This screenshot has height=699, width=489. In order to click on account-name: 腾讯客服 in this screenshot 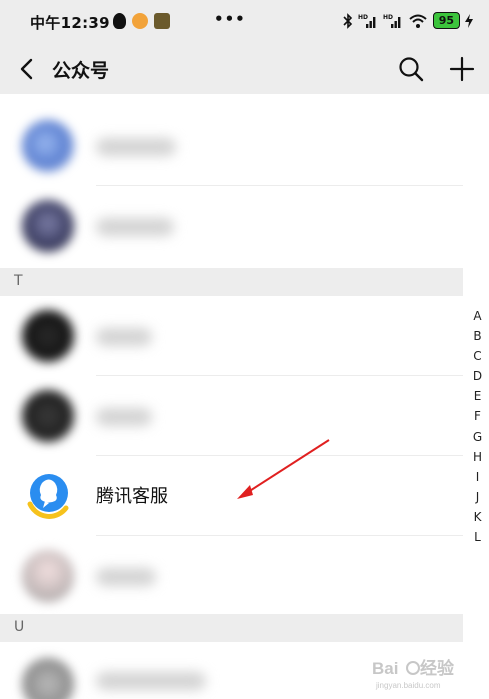, I will do `click(132, 496)`.